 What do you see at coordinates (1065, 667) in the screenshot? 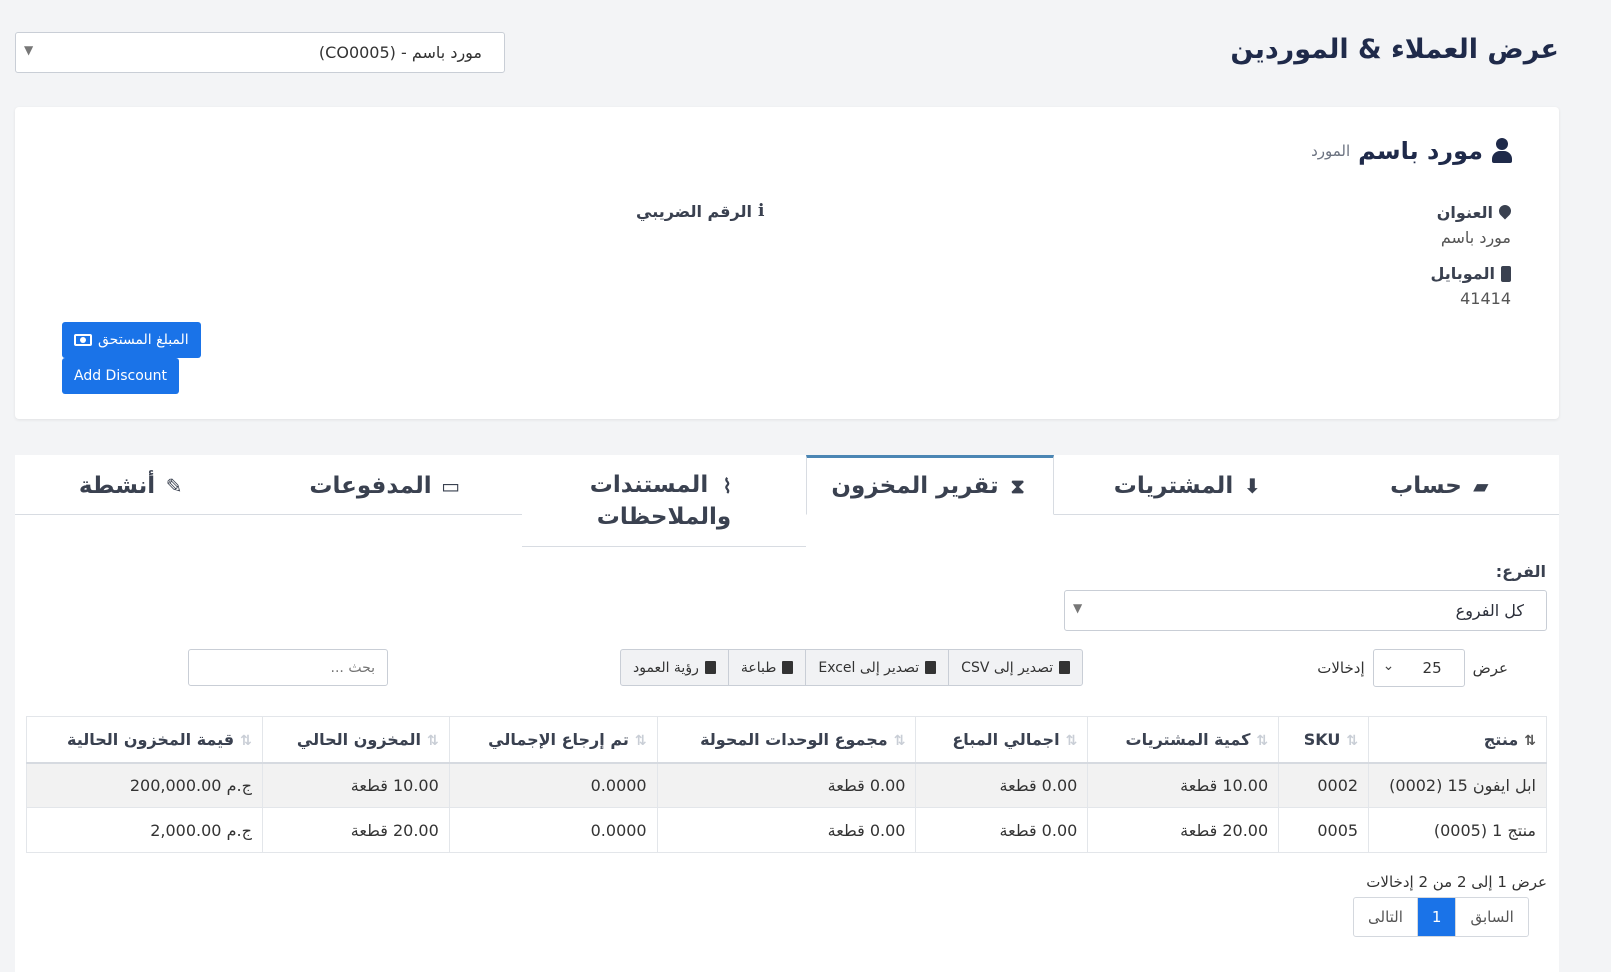
I see `file-csv-icon` at bounding box center [1065, 667].